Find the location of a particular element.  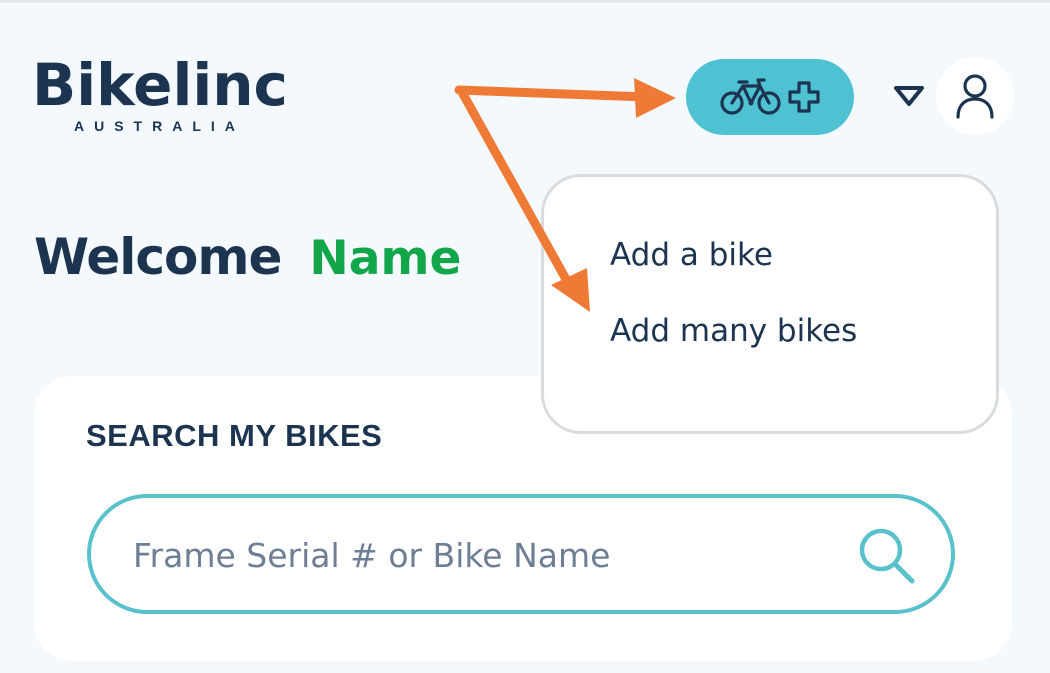

search-input is located at coordinates (483, 555).